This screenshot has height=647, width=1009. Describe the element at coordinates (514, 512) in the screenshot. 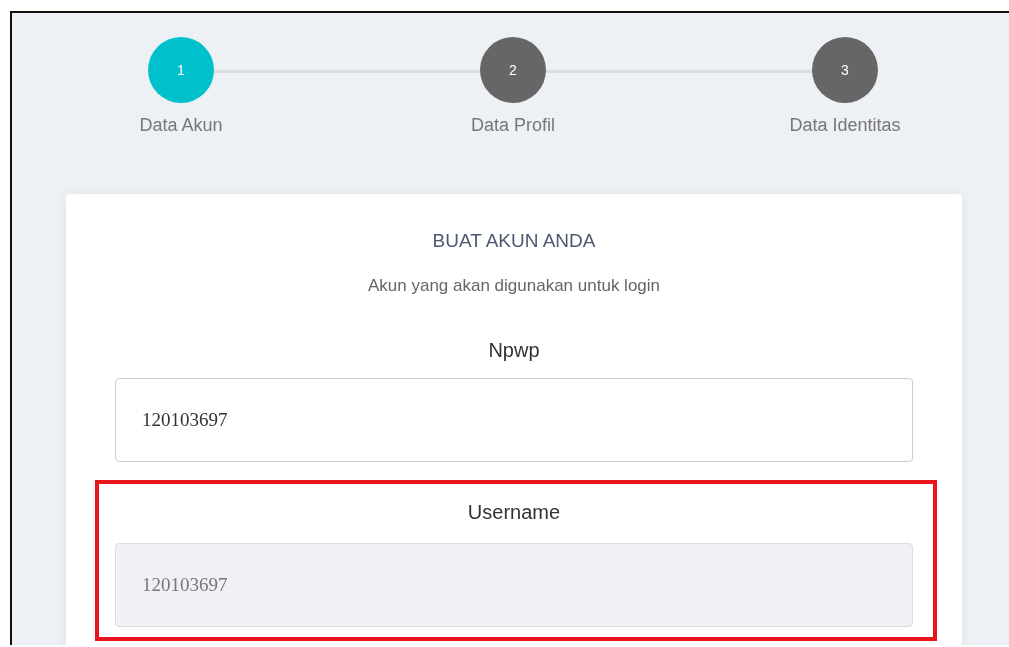

I see `field-label: Username` at that location.